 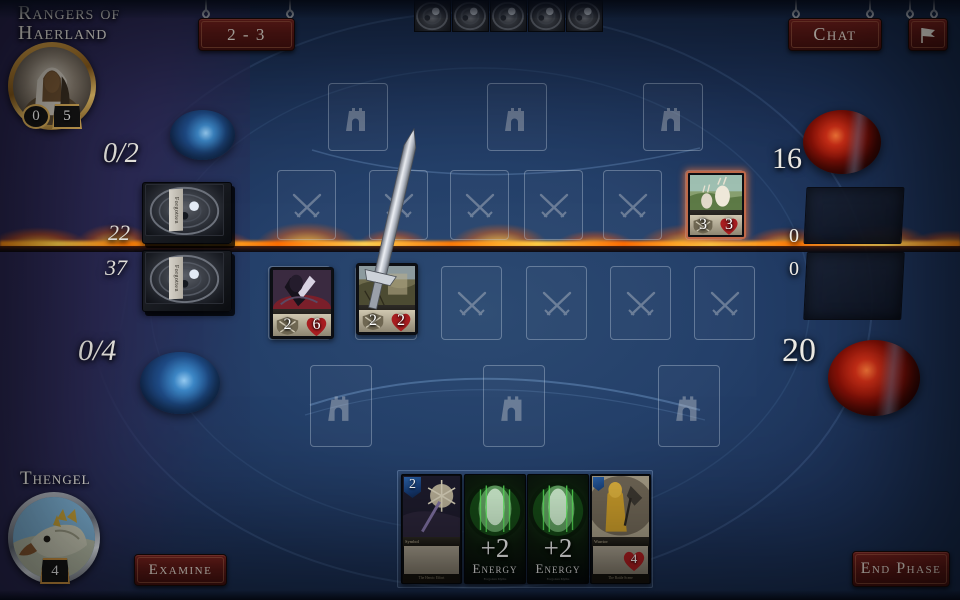 I want to click on opponent-graveyard-zone, so click(x=854, y=215).